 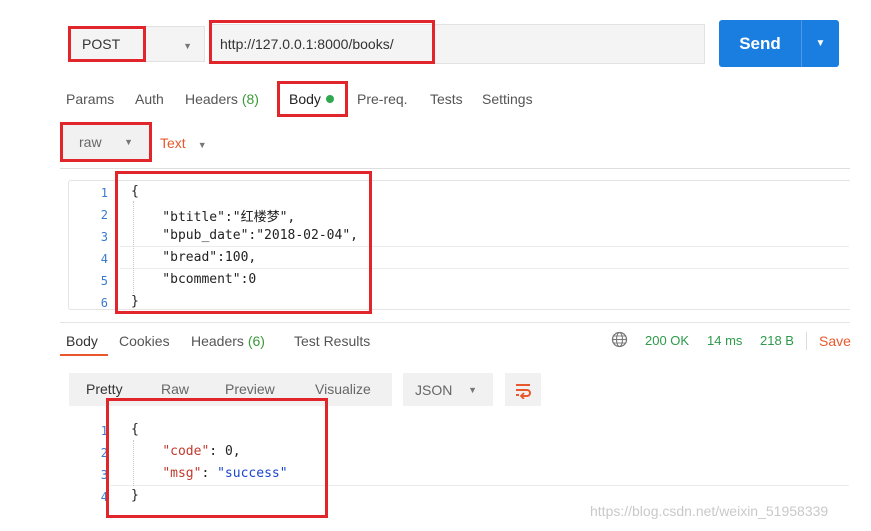 I want to click on url-text: http://127.0.0.1:8000/books/, so click(x=307, y=44).